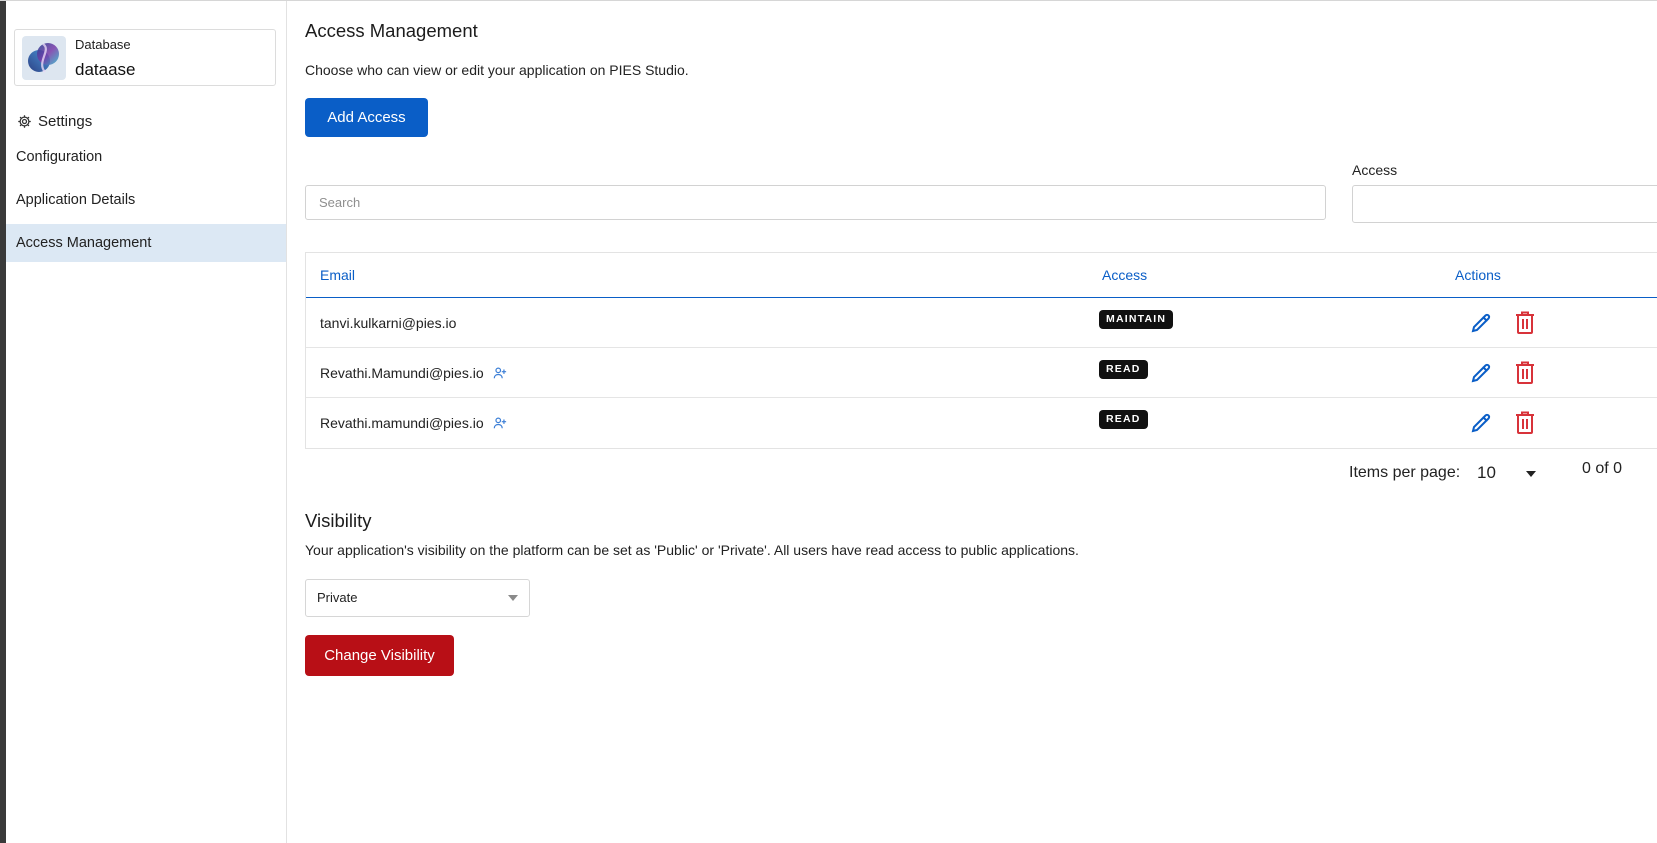 This screenshot has width=1657, height=843. Describe the element at coordinates (24, 121) in the screenshot. I see `gear-icon` at that location.